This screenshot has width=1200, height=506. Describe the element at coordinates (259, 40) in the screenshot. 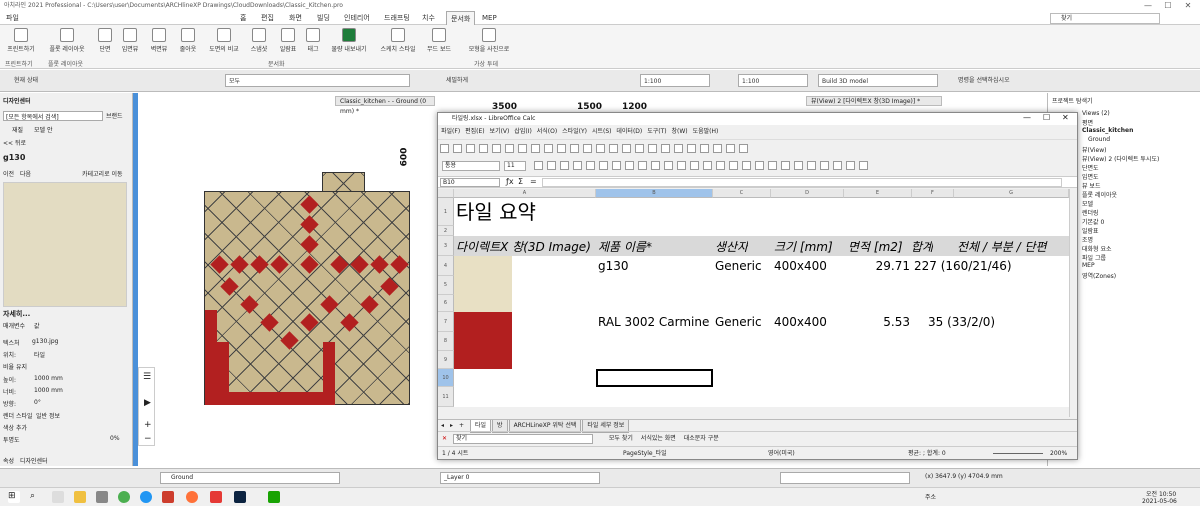

I see `snapshot-button: 스냅샷` at that location.